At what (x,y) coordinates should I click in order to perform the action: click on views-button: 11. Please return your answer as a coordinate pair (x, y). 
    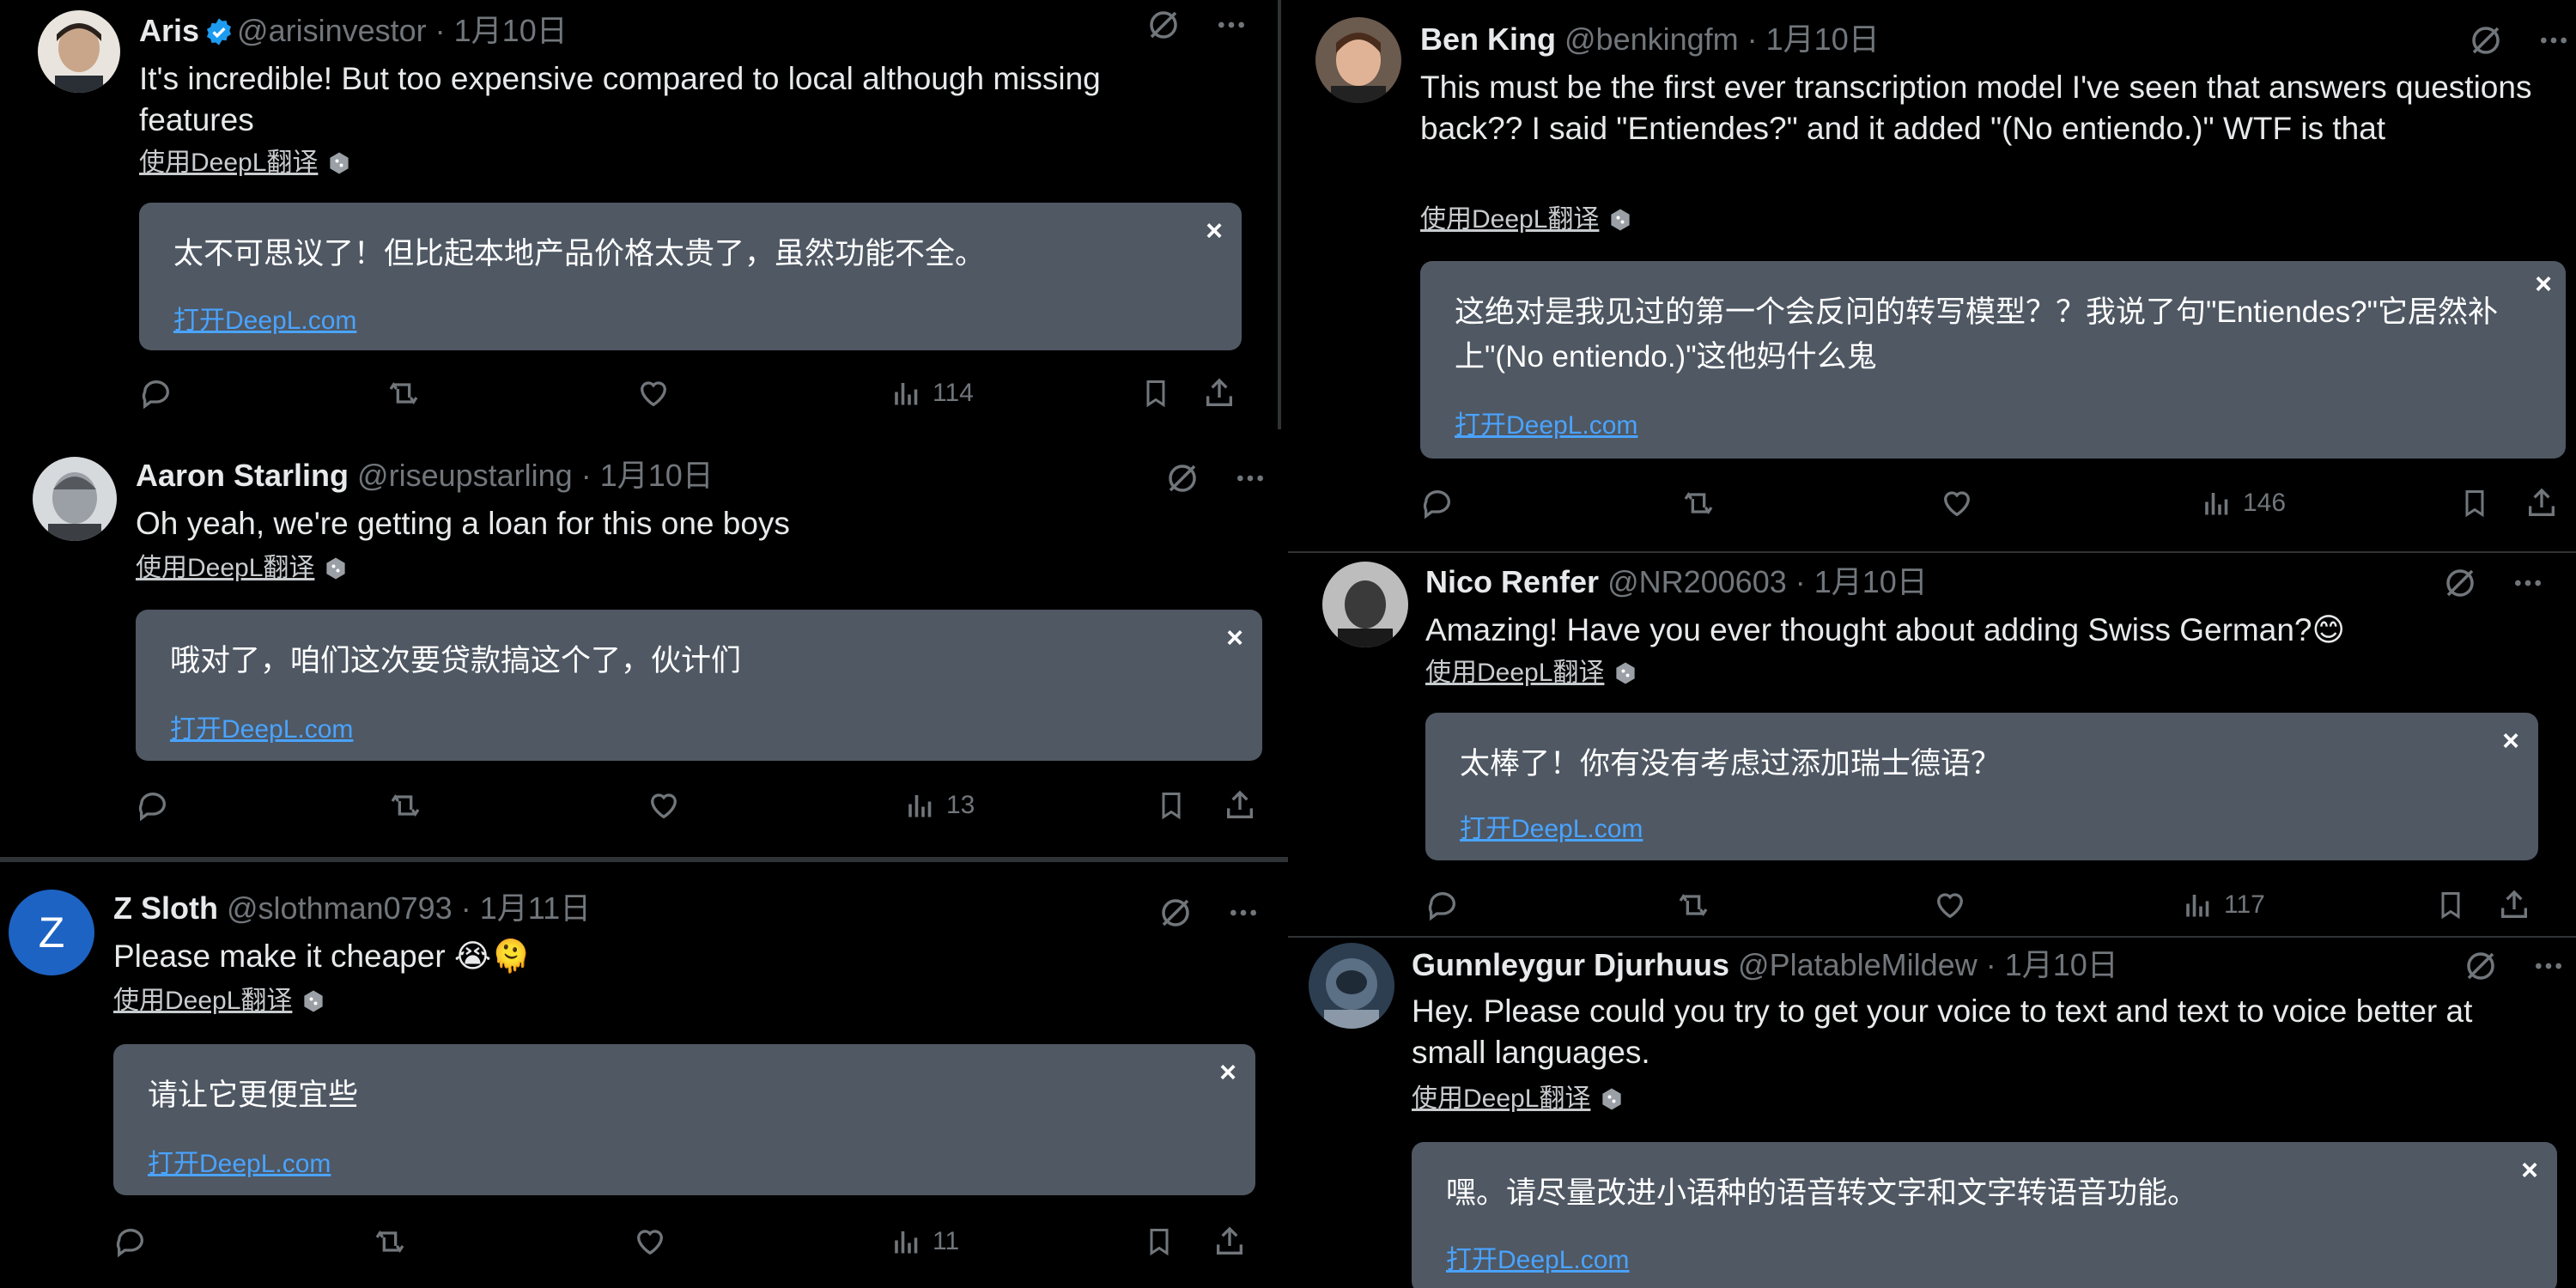
    Looking at the image, I should click on (925, 1241).